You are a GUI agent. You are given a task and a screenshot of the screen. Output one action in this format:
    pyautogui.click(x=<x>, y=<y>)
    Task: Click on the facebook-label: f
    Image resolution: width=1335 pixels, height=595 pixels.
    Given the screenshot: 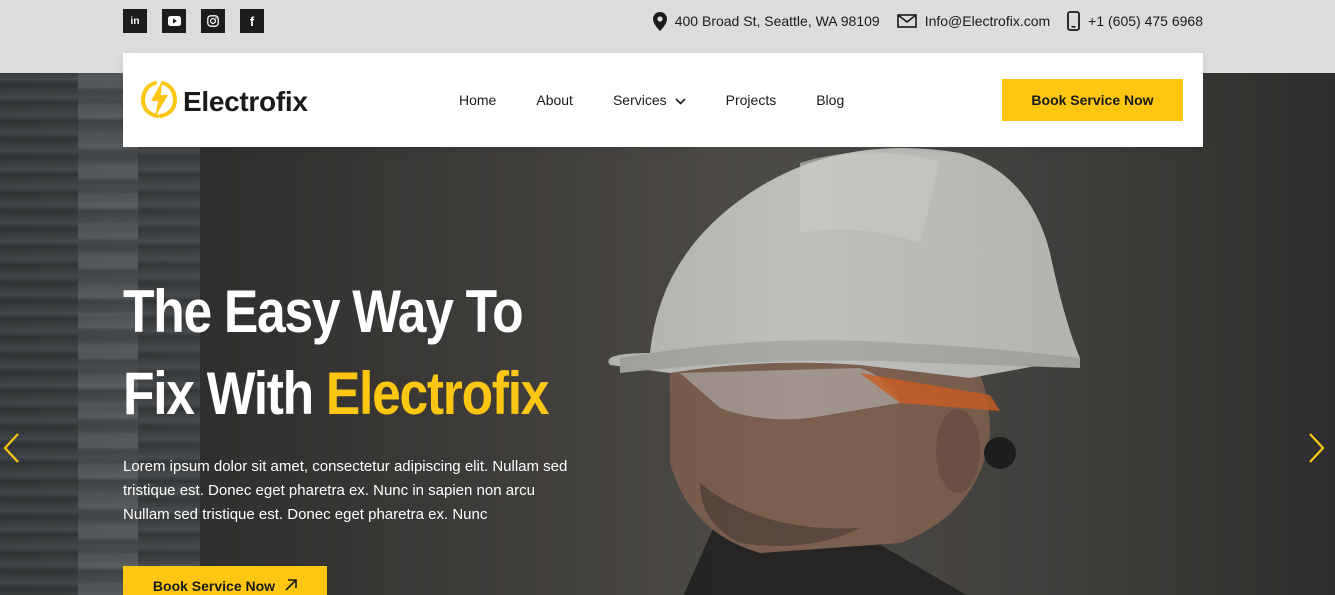 What is the action you would take?
    pyautogui.click(x=252, y=21)
    